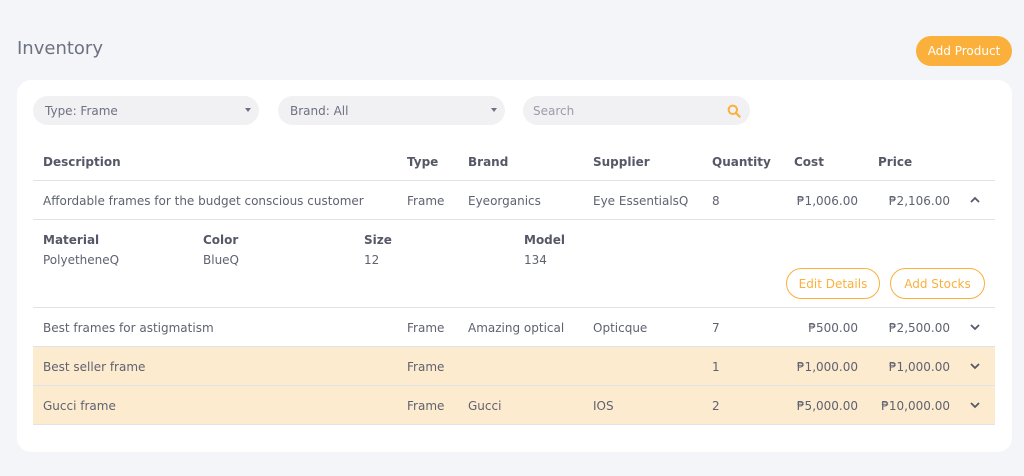 This screenshot has width=1024, height=476. I want to click on detail-model-value: 134, so click(535, 260).